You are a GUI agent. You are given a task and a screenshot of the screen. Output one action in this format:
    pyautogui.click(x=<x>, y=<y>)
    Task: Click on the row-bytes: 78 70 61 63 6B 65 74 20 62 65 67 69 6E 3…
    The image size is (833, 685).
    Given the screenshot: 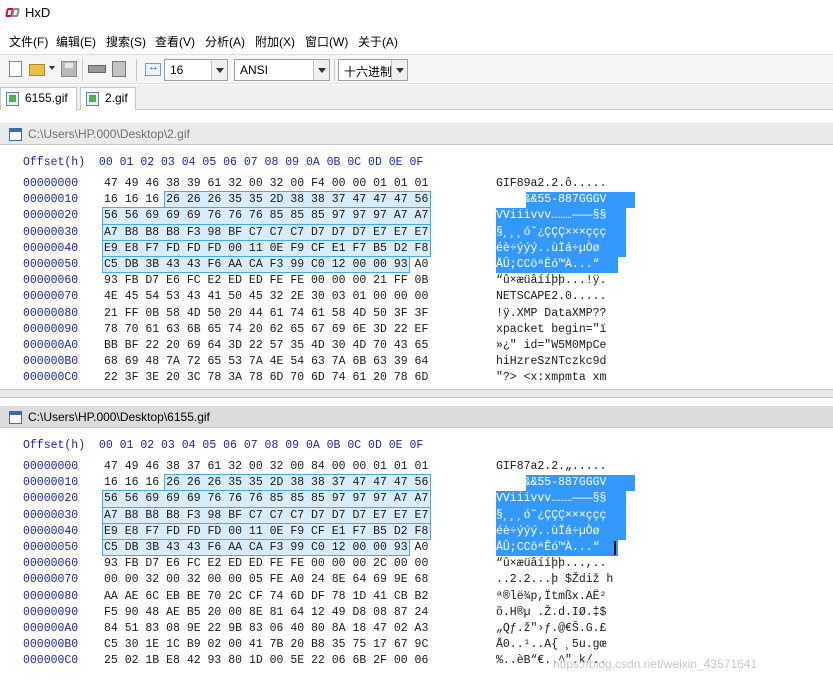 What is the action you would take?
    pyautogui.click(x=266, y=330)
    